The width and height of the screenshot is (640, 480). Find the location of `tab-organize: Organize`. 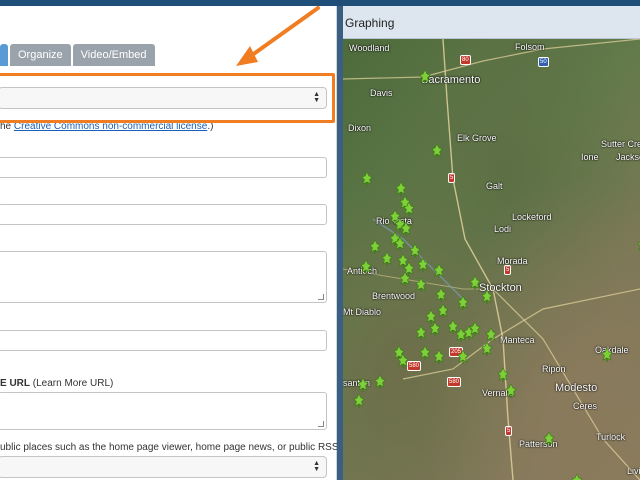

tab-organize: Organize is located at coordinates (40, 55).